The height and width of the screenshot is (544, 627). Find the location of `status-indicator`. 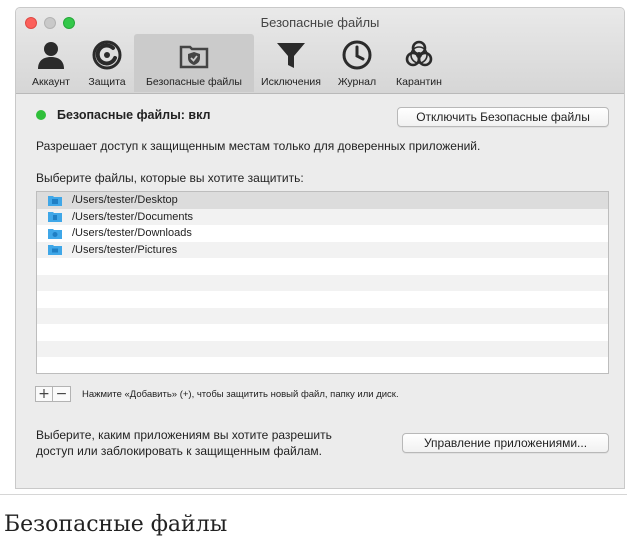

status-indicator is located at coordinates (41, 115).